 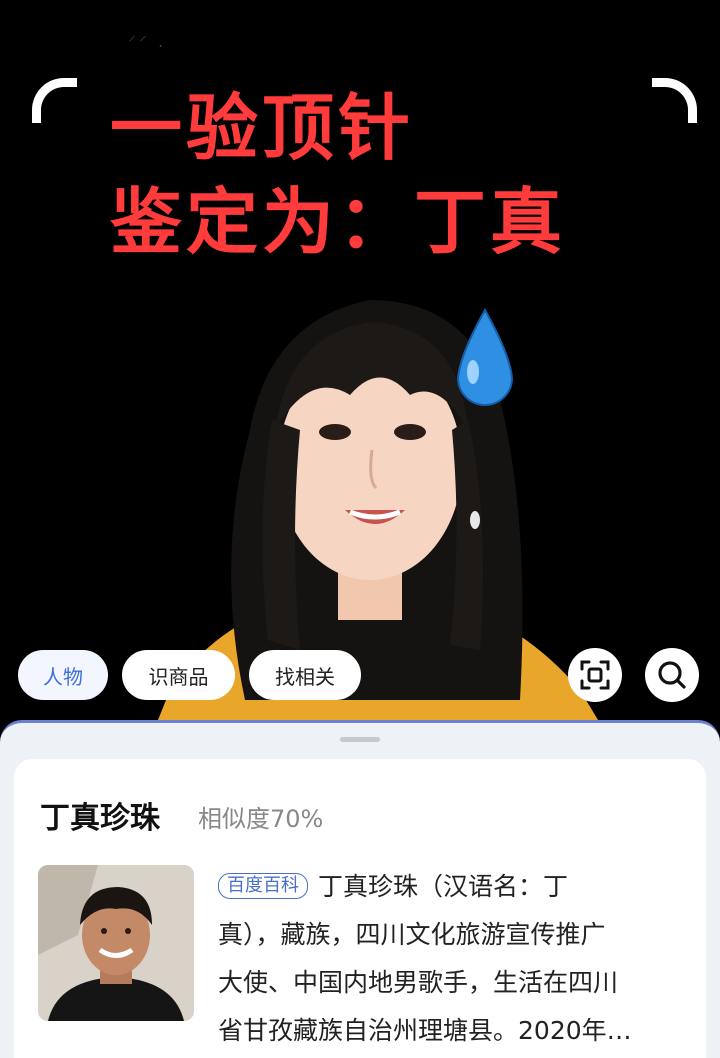 I want to click on scan-button, so click(x=595, y=675).